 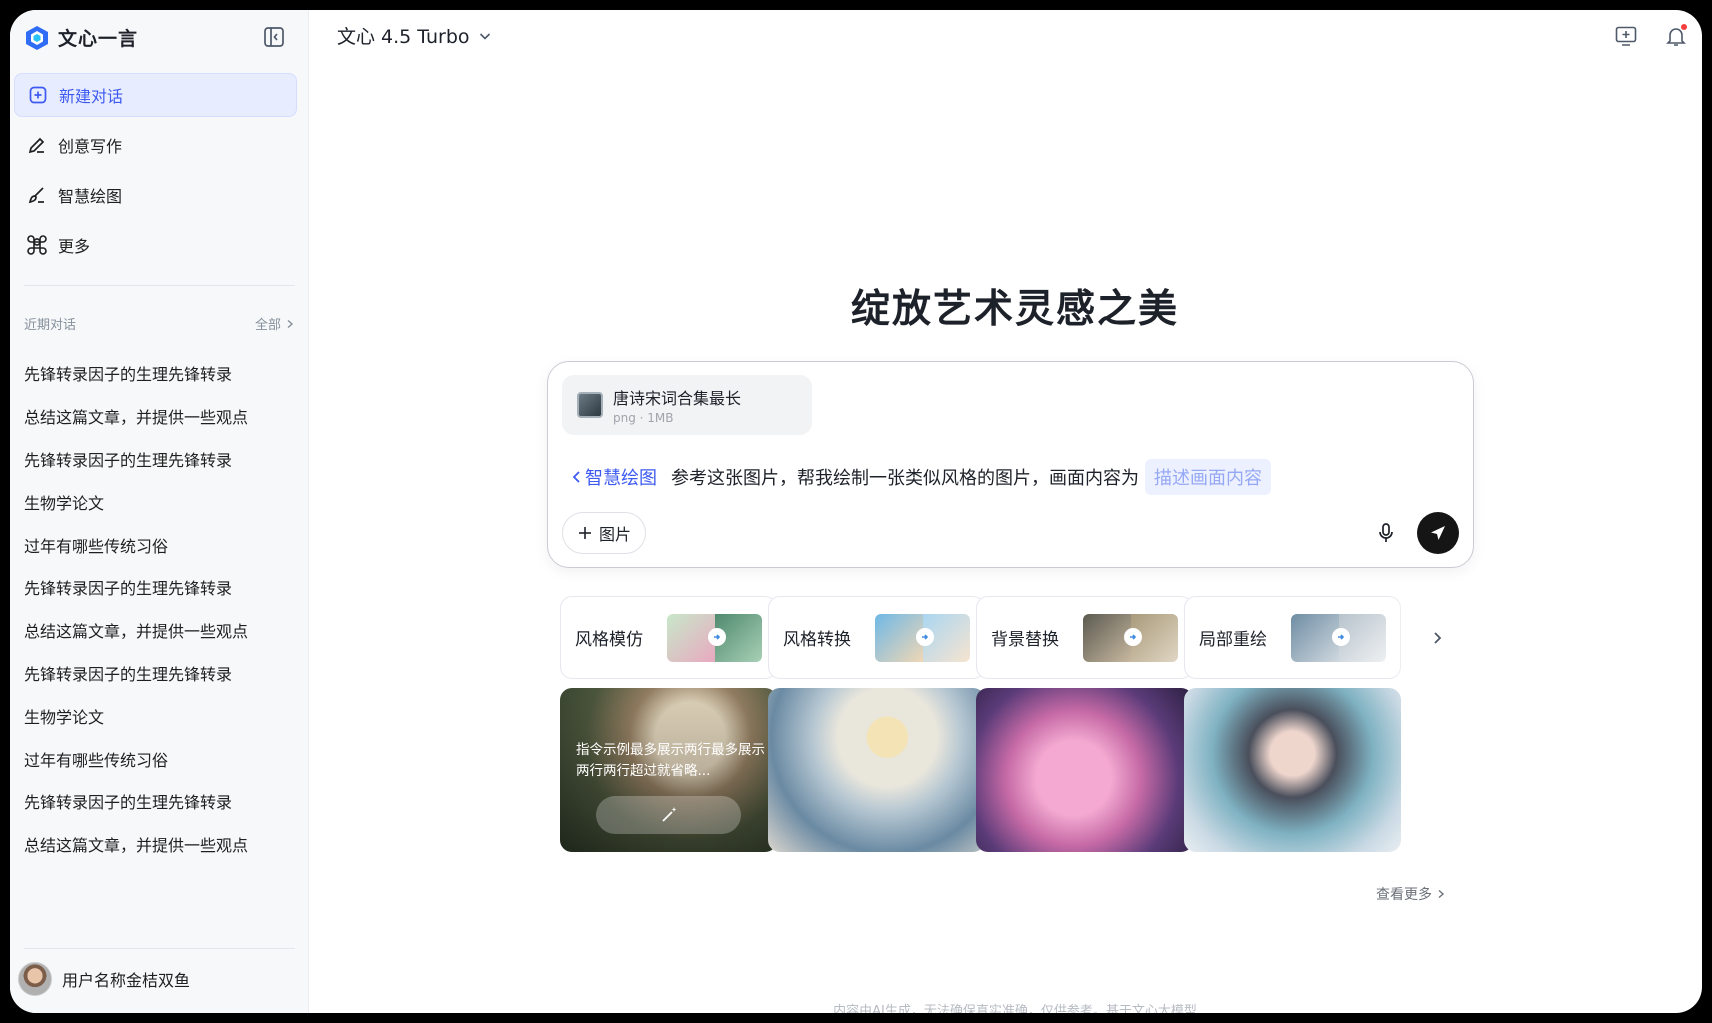 I want to click on prompt-input: 智慧绘图 参考这张图片，帮我绘制一张类似风格的图片，画面内容为 描述画面内容, so click(x=921, y=477).